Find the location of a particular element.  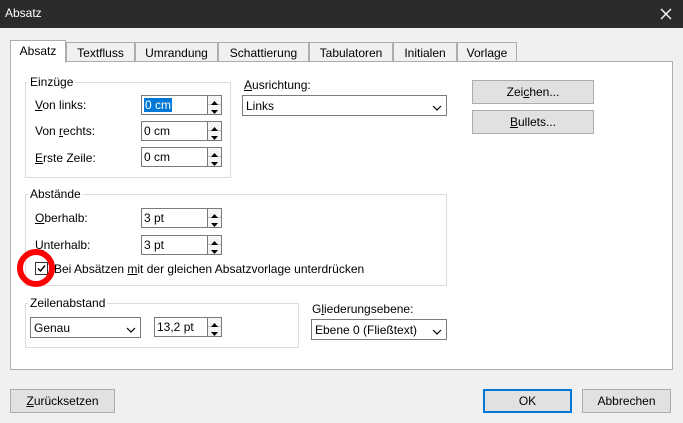

alignment-value: Links is located at coordinates (260, 106).